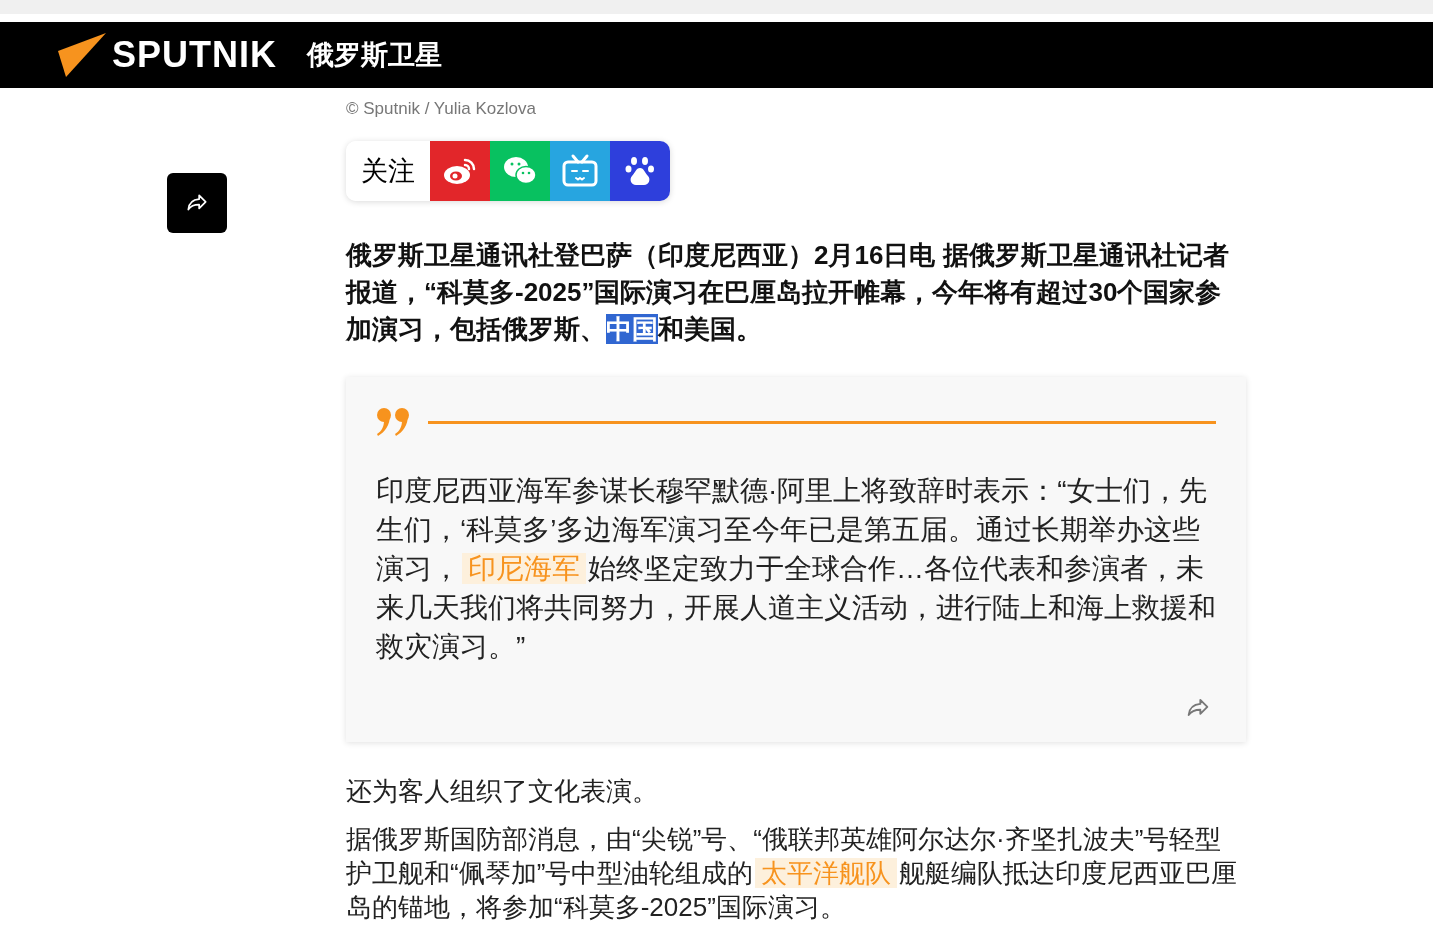  I want to click on swirl-eye-icon, so click(460, 171).